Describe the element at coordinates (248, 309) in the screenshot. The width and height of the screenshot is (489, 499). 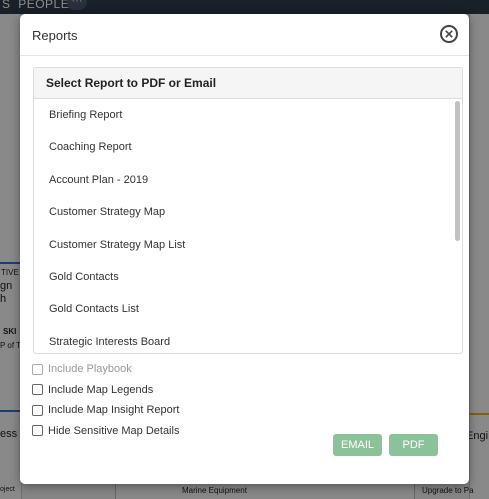
I see `report-item: Gold Contacts List` at that location.